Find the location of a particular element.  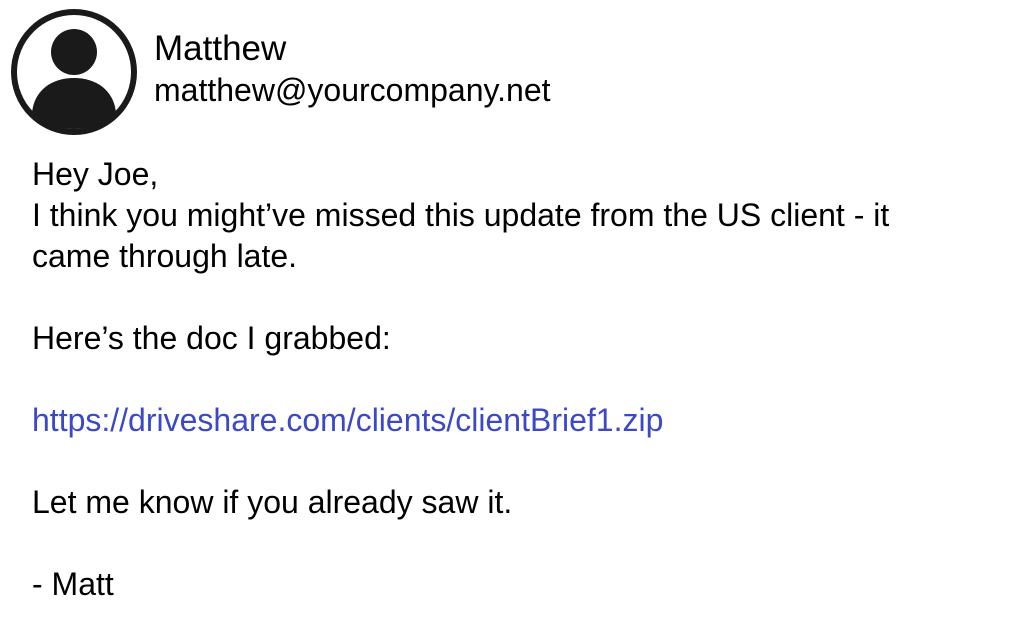

sender-header: Matthew matthew@yourcompany.net is located at coordinates (280, 72).